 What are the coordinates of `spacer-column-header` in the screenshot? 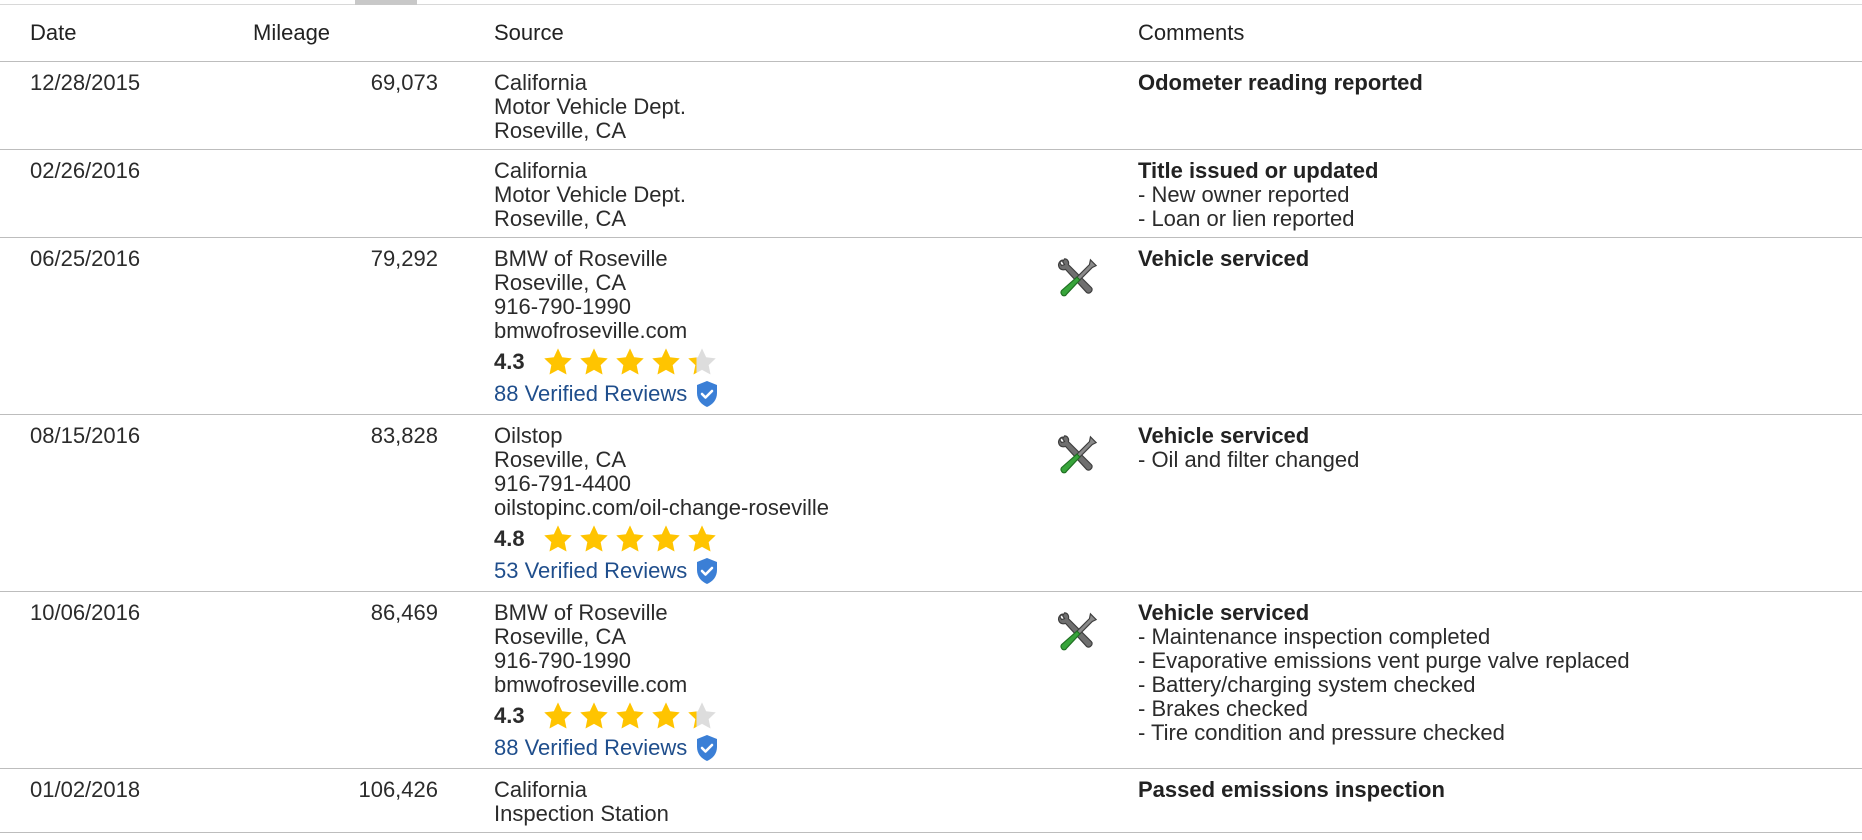 It's located at (466, 33).